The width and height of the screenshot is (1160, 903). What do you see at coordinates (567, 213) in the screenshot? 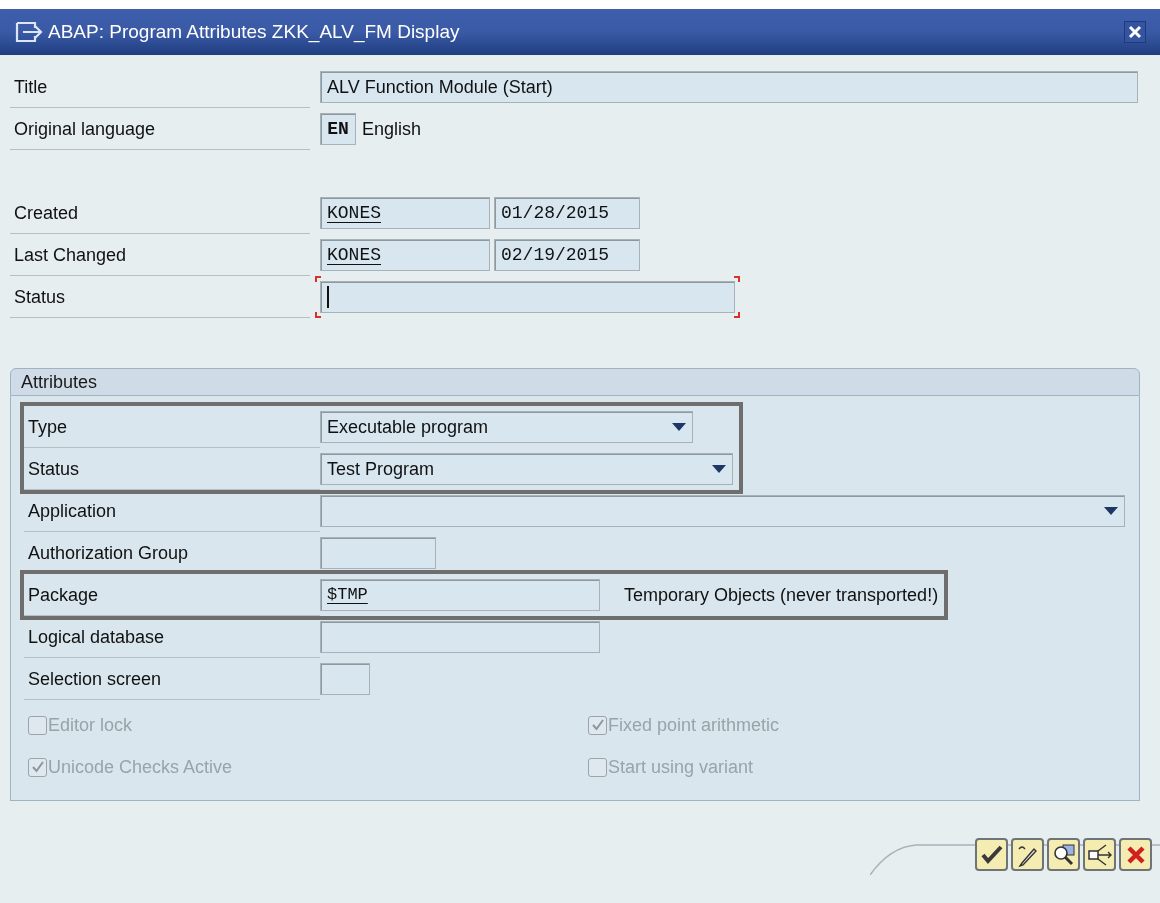
I see `date-field: 01/28/2015` at bounding box center [567, 213].